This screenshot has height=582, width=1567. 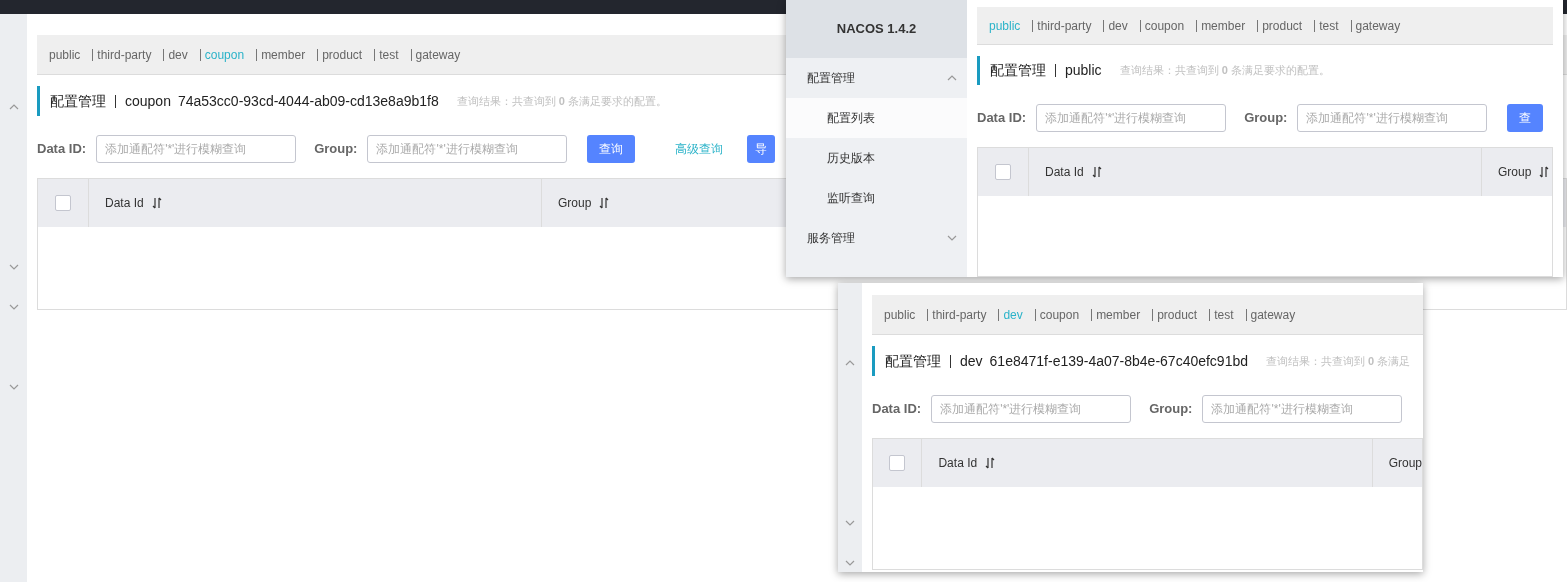 I want to click on app-logo-text: NACOS 1.4.2, so click(x=876, y=29).